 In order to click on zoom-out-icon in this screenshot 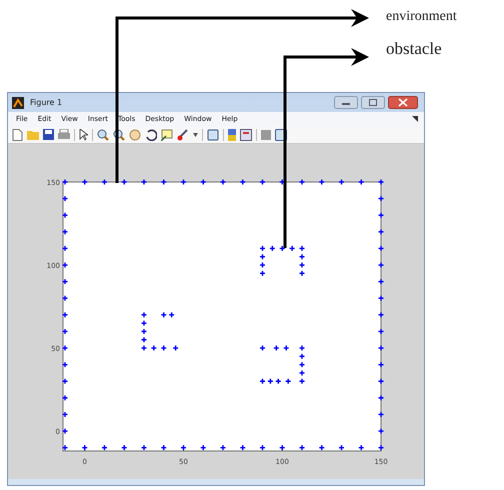, I will do `click(119, 134)`.